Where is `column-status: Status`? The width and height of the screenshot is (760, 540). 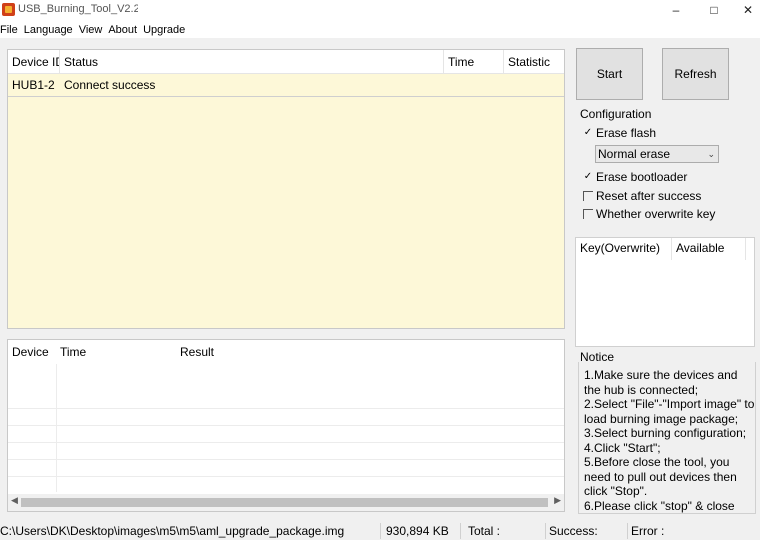 column-status: Status is located at coordinates (252, 61).